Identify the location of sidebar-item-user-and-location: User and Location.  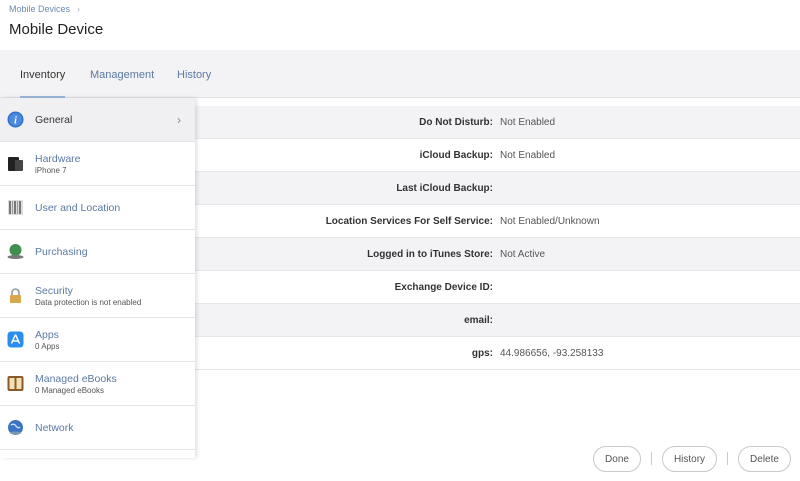
(97, 208).